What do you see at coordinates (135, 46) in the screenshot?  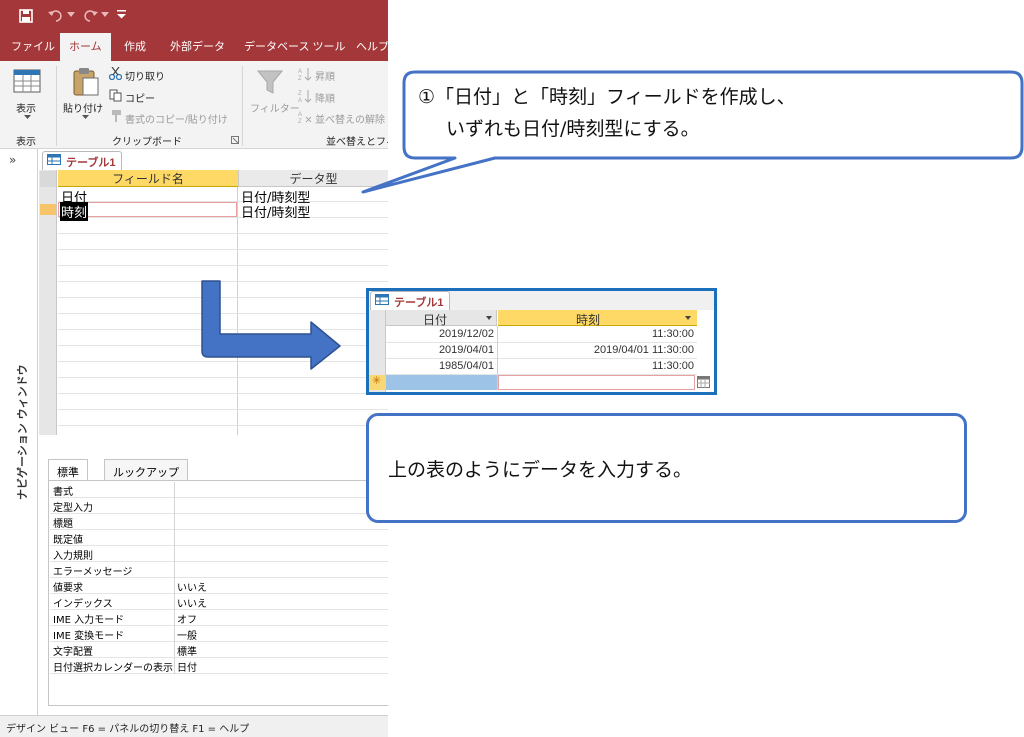 I see `tab-create: 作成` at bounding box center [135, 46].